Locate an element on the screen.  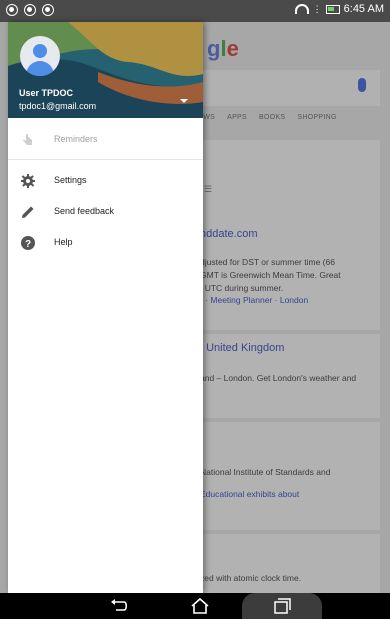
menu-item-settings: Settings is located at coordinates (105, 181).